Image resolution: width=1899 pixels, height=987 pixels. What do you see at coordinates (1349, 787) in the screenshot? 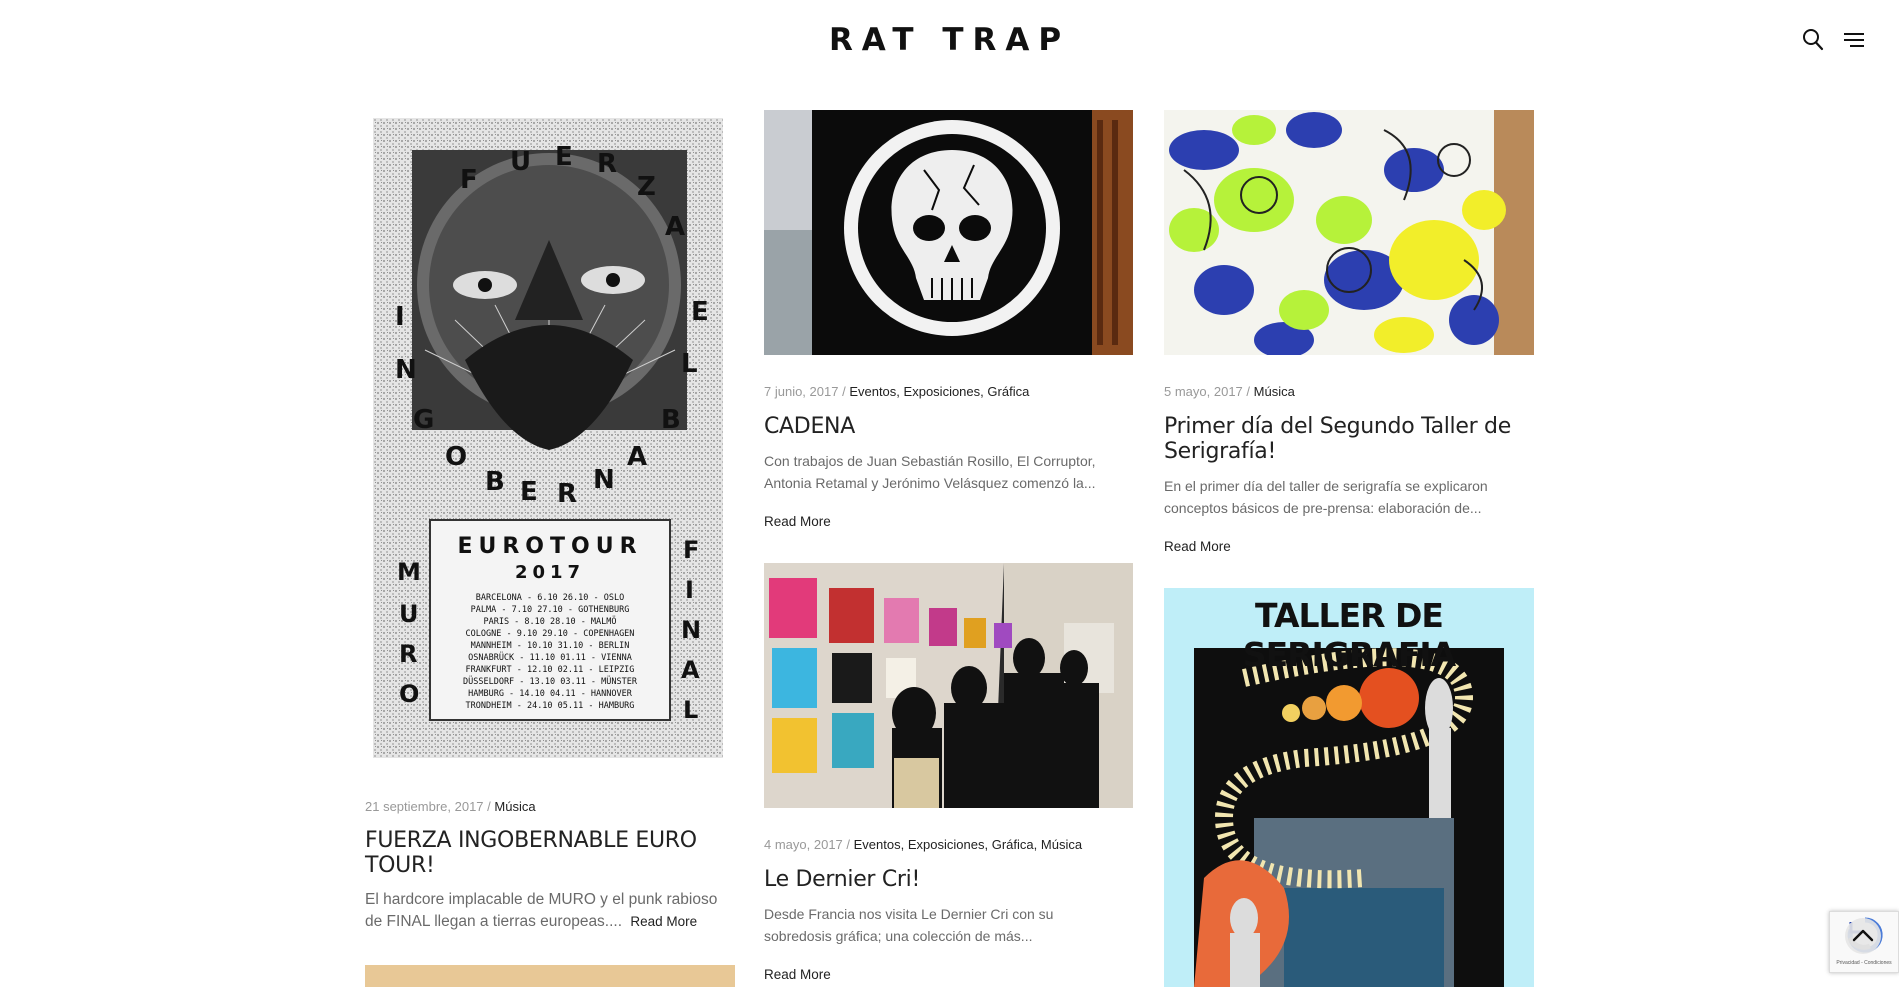
I see `post-thumbnail-serigrafia: TALLER DE SERIGRAFIA` at bounding box center [1349, 787].